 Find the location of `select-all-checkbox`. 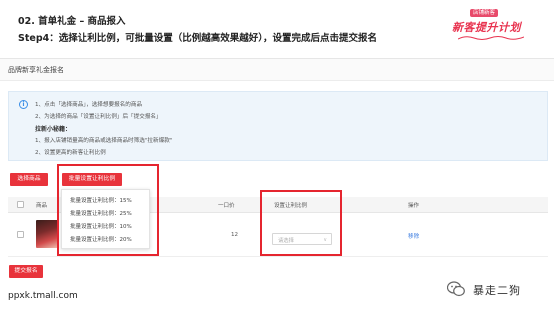

select-all-checkbox is located at coordinates (20, 204).